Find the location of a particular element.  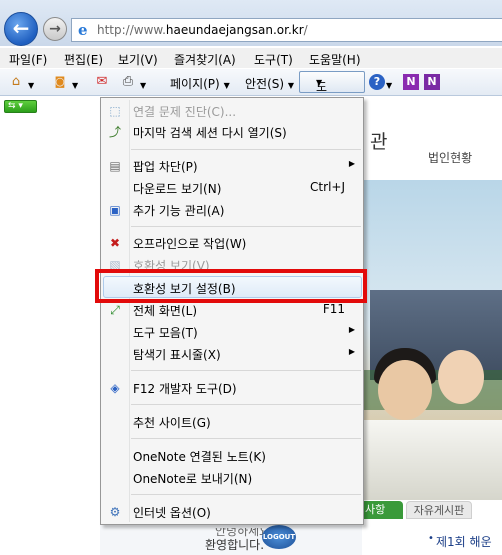

dev-tools-icon: ◈ is located at coordinates (115, 388).